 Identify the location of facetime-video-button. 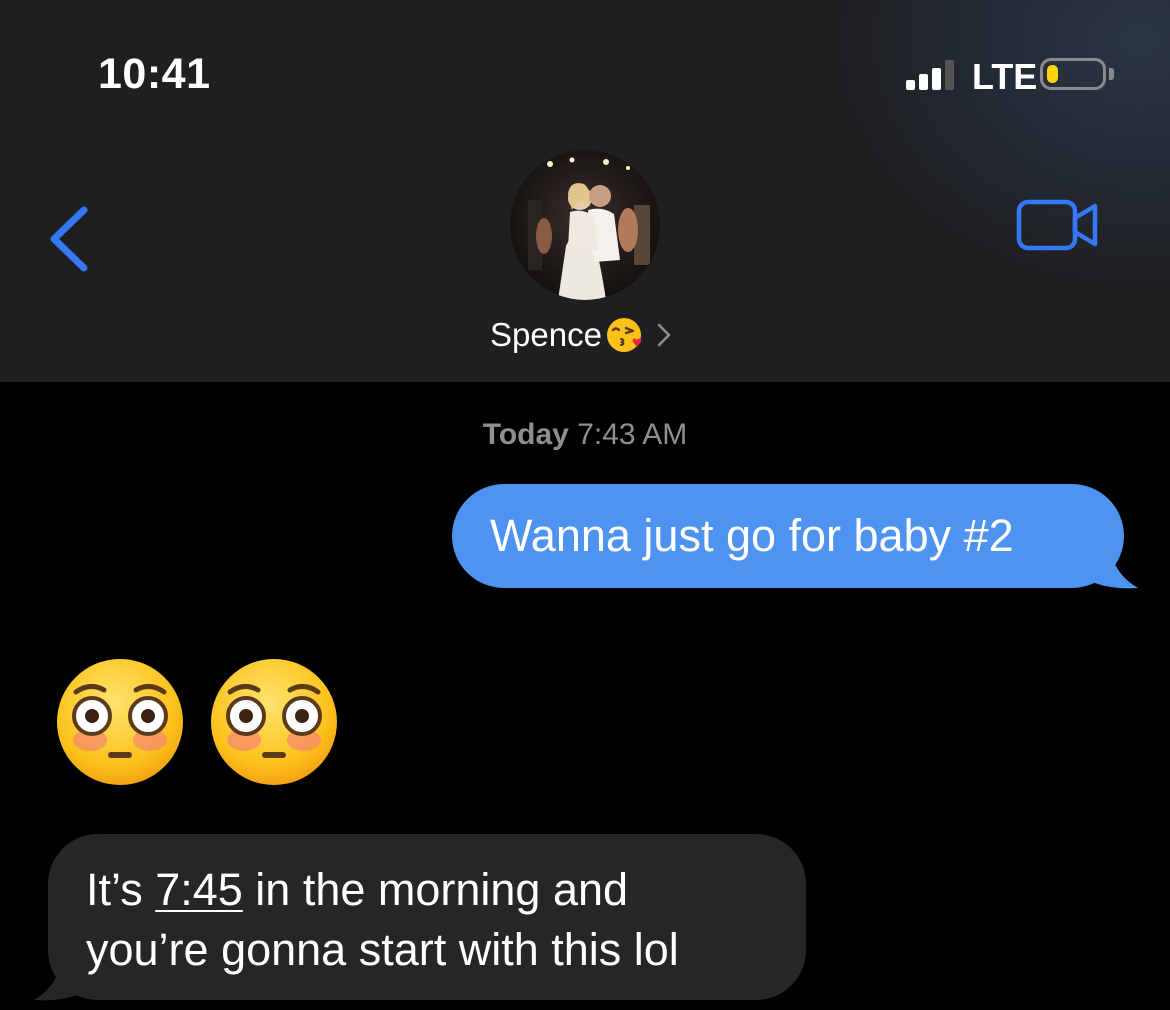
(1058, 226).